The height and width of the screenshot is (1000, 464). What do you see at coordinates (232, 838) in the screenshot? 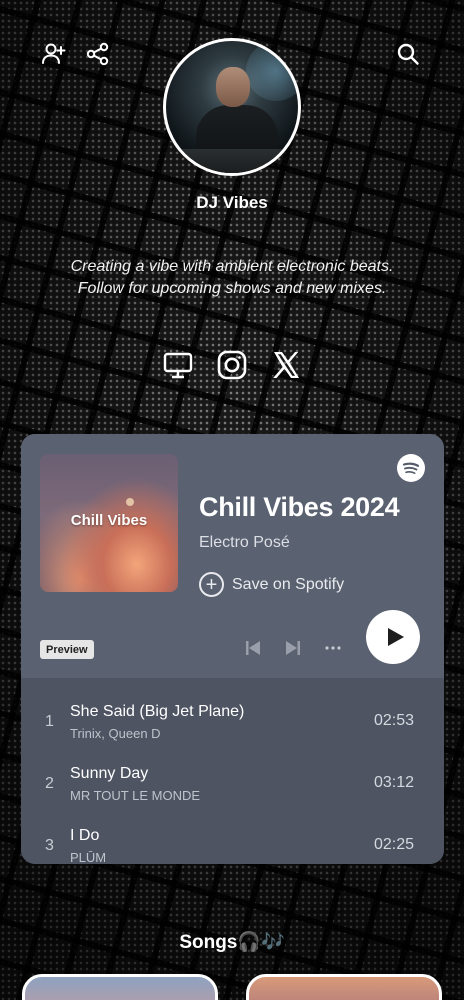
I see `track-row: 3 I Do PLŪM 02:25` at bounding box center [232, 838].